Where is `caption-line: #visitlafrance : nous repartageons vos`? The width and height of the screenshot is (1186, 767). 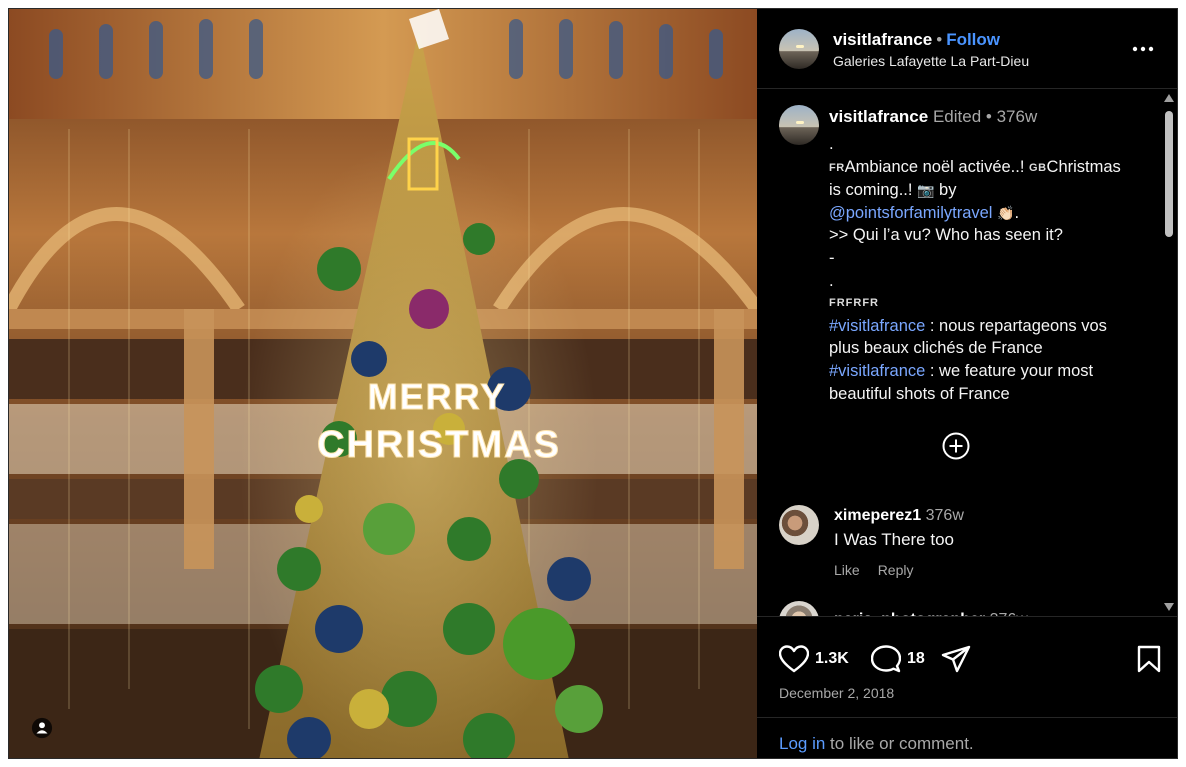 caption-line: #visitlafrance : nous repartageons vos is located at coordinates (968, 325).